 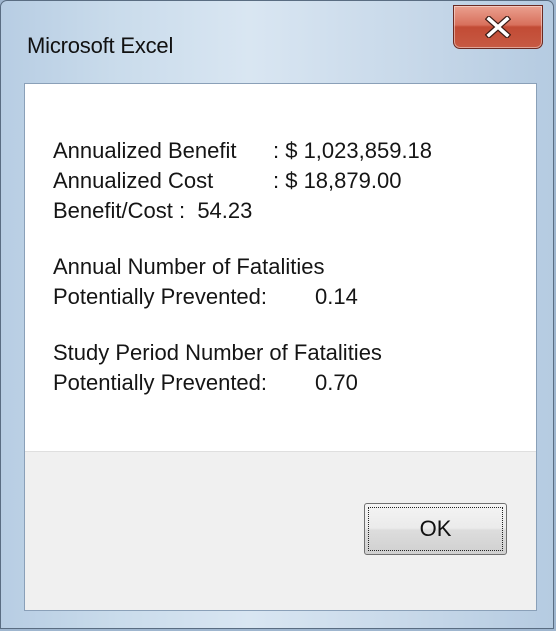 I want to click on annualized-benefit-row: Annualized Benefit : $ 1,023,859.18, so click(x=242, y=151).